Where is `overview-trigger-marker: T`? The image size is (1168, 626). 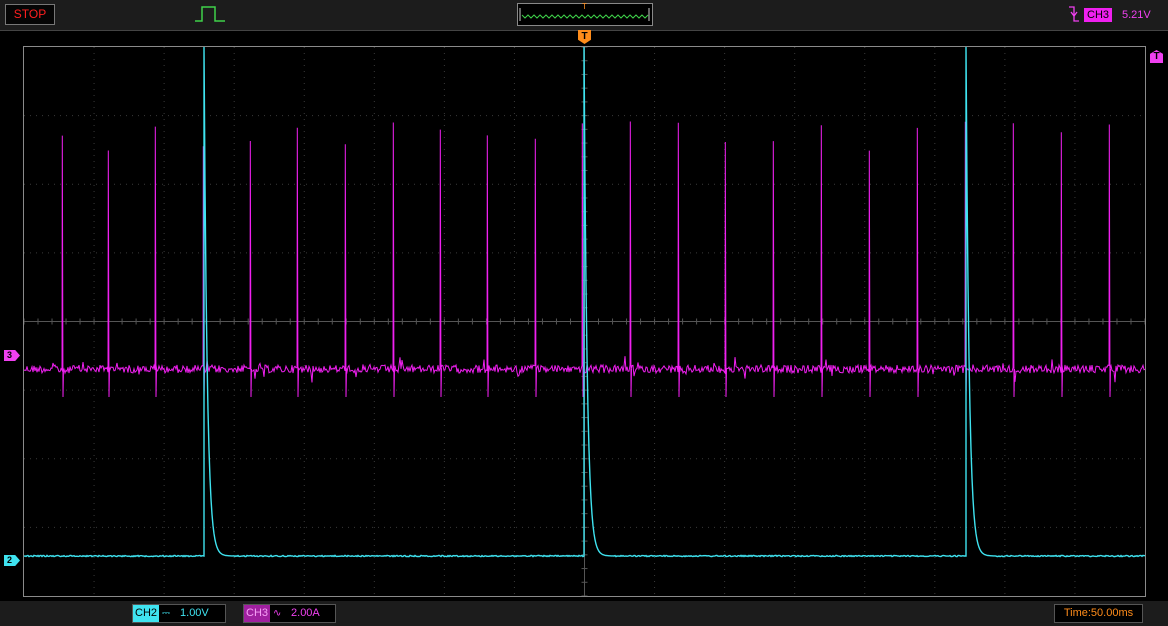 overview-trigger-marker: T is located at coordinates (584, 6).